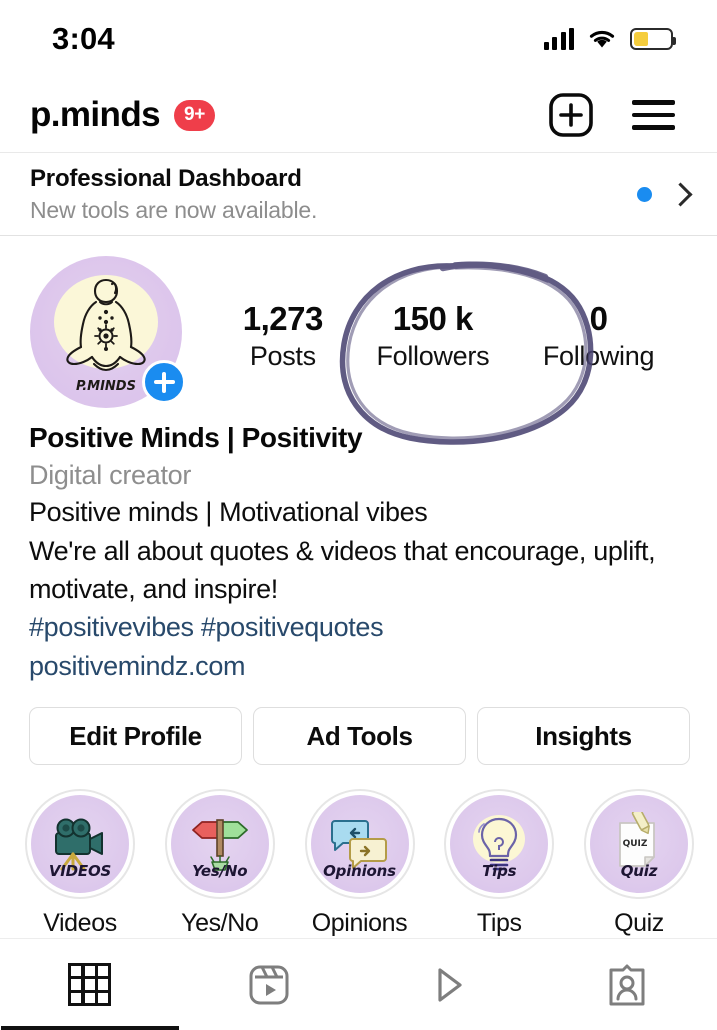 Image resolution: width=717 pixels, height=1030 pixels. What do you see at coordinates (228, 512) in the screenshot?
I see `bio-line-1: Positive minds | Motivational vibes` at bounding box center [228, 512].